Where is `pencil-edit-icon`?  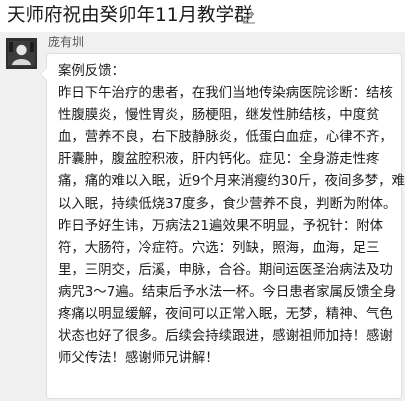
pencil-edit-icon is located at coordinates (249, 16).